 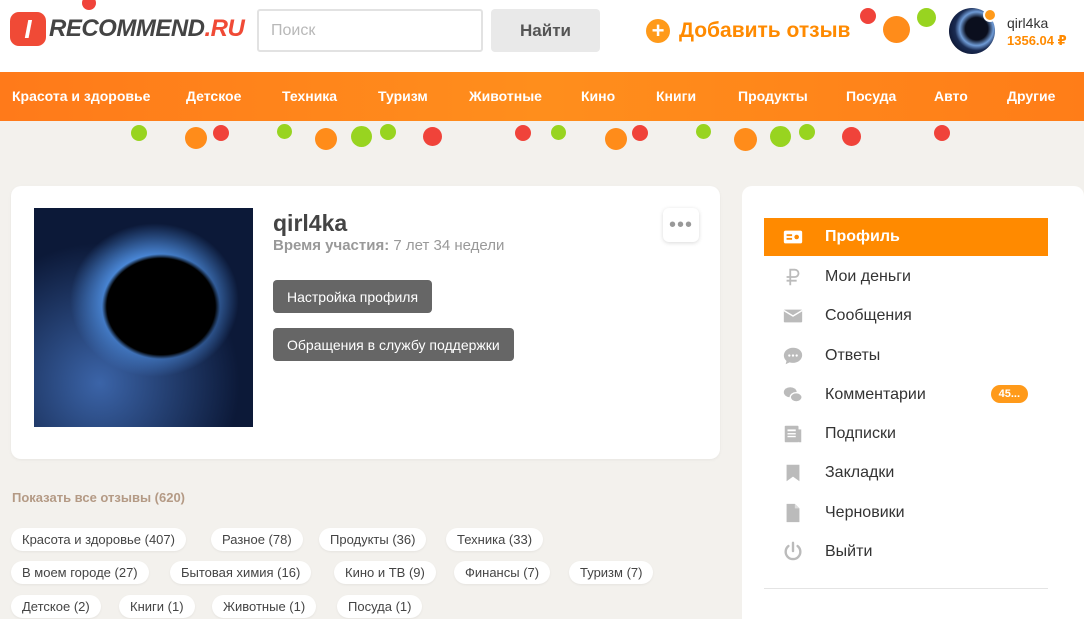 I want to click on user-avatar, so click(x=973, y=31).